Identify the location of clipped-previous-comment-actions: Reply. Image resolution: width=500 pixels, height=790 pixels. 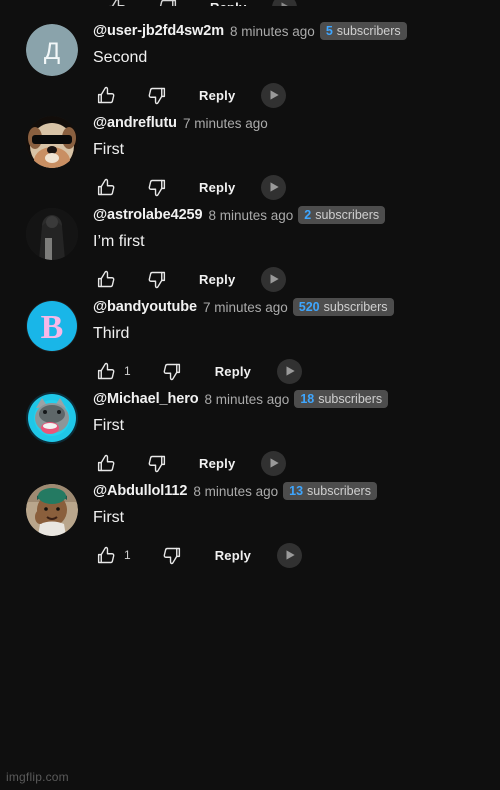
(250, 3).